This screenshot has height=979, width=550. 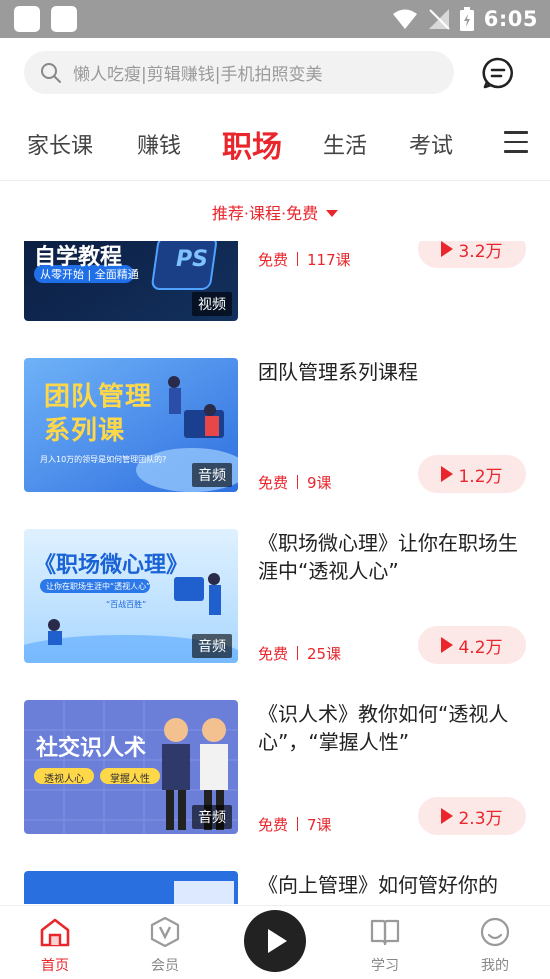 What do you see at coordinates (388, 557) in the screenshot?
I see `course-title: 《职场微心理》让你在职场生涯中“透视人心”` at bounding box center [388, 557].